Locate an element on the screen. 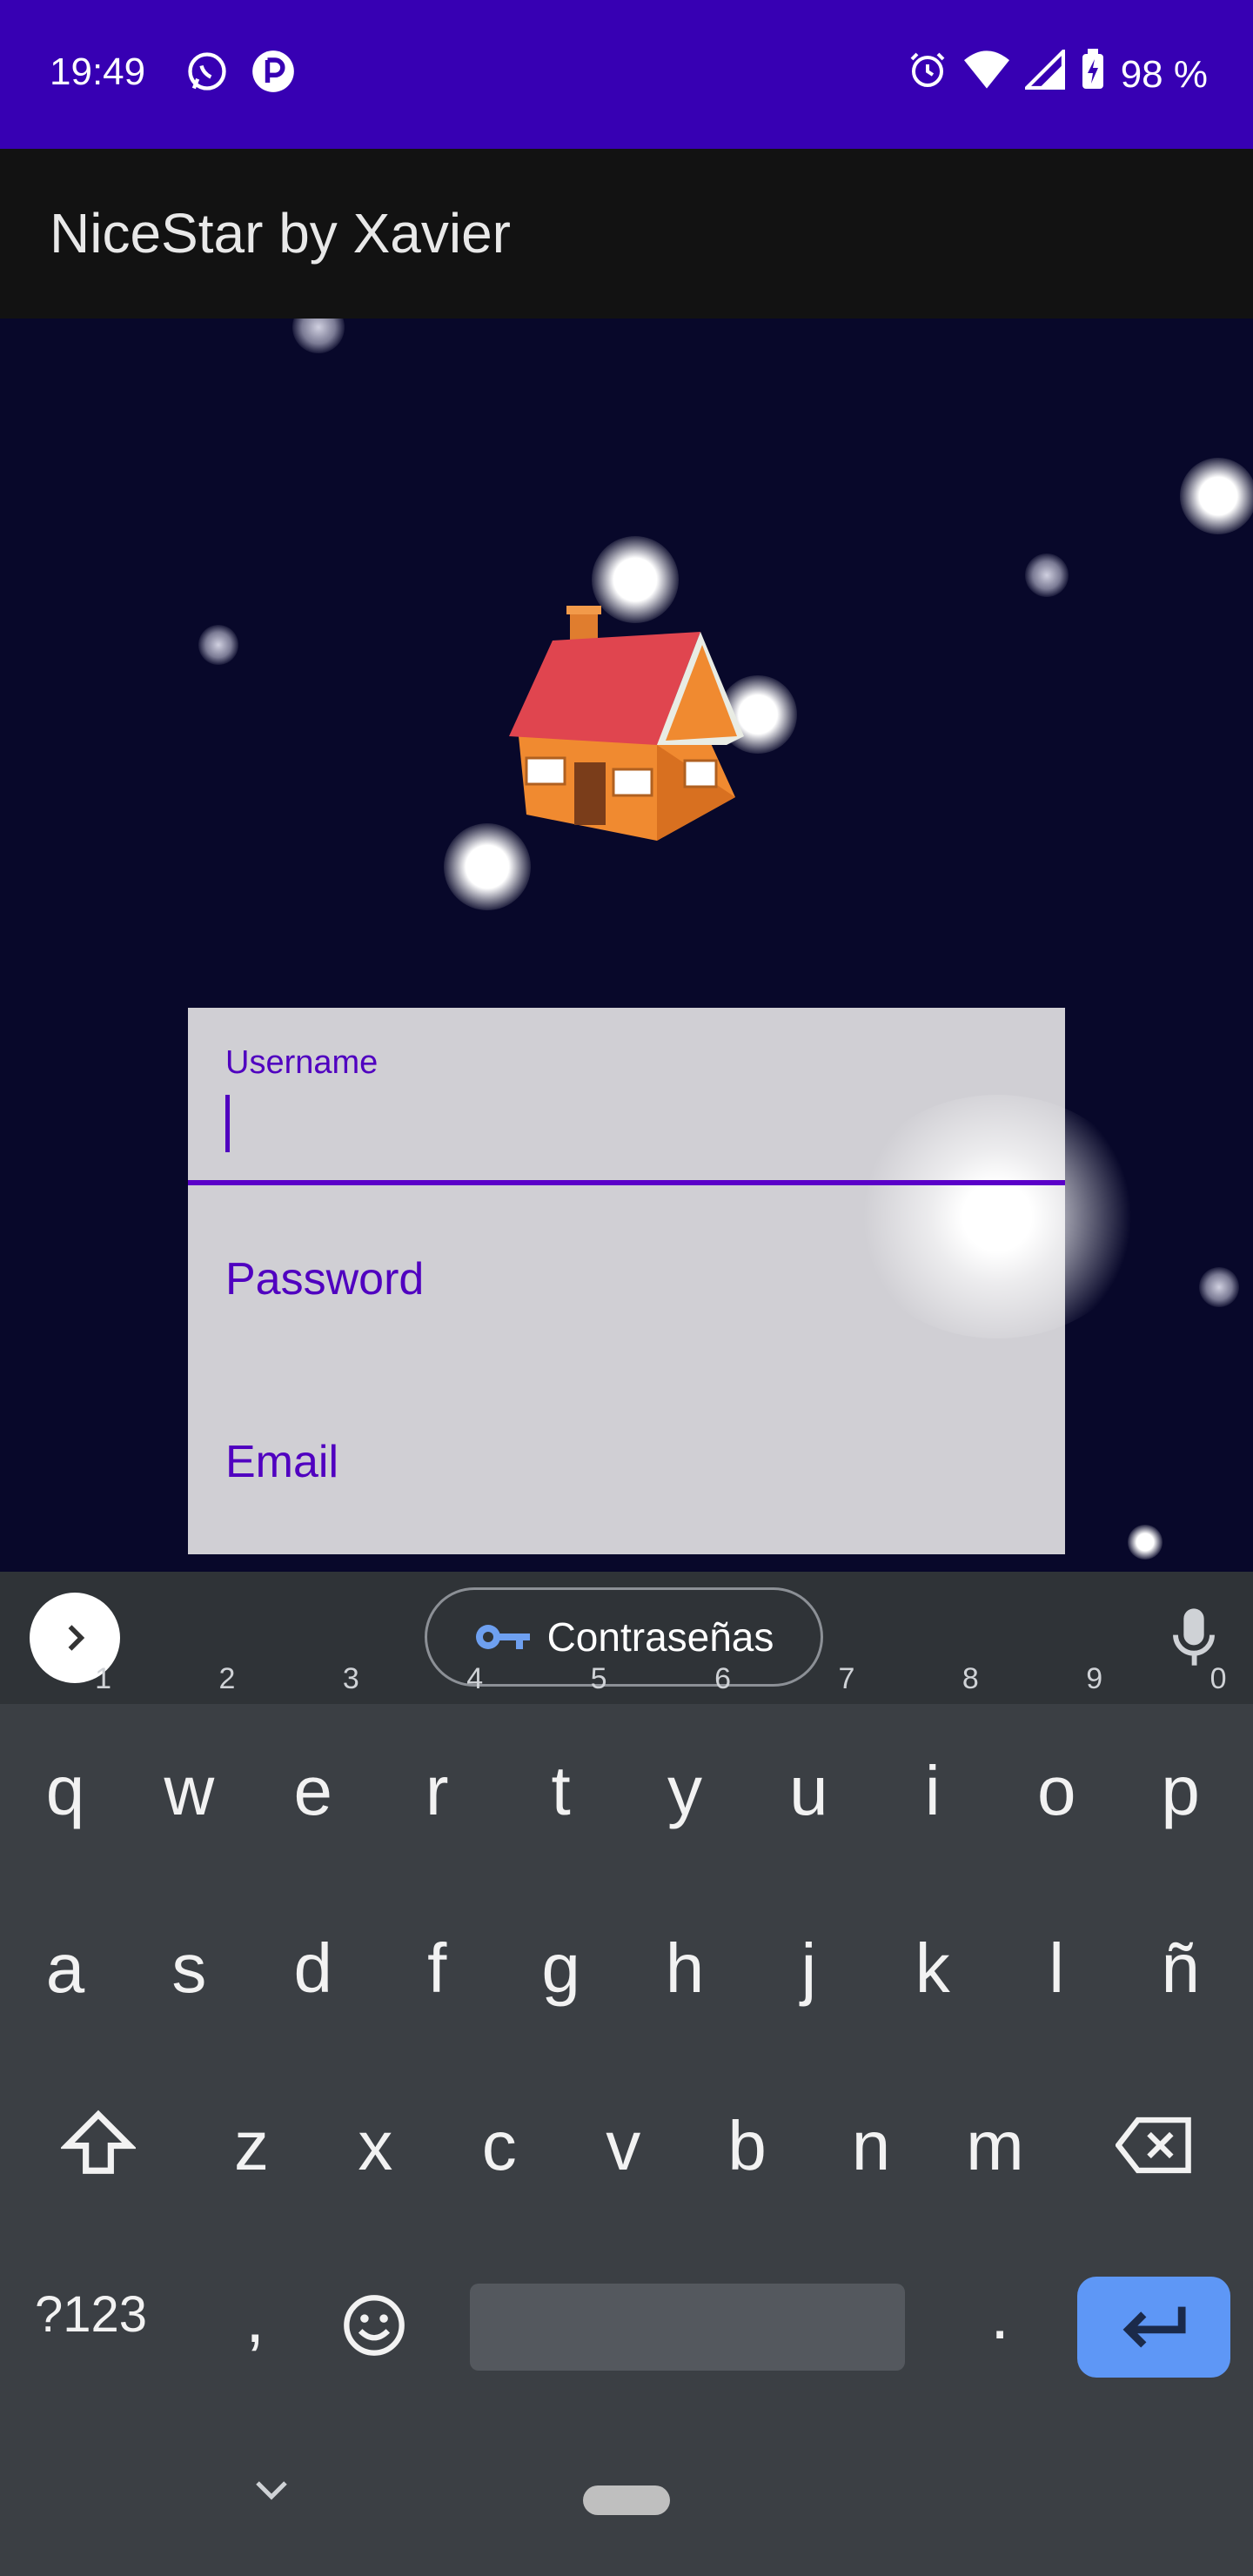  passwords-chip: Contraseñas is located at coordinates (624, 1637).